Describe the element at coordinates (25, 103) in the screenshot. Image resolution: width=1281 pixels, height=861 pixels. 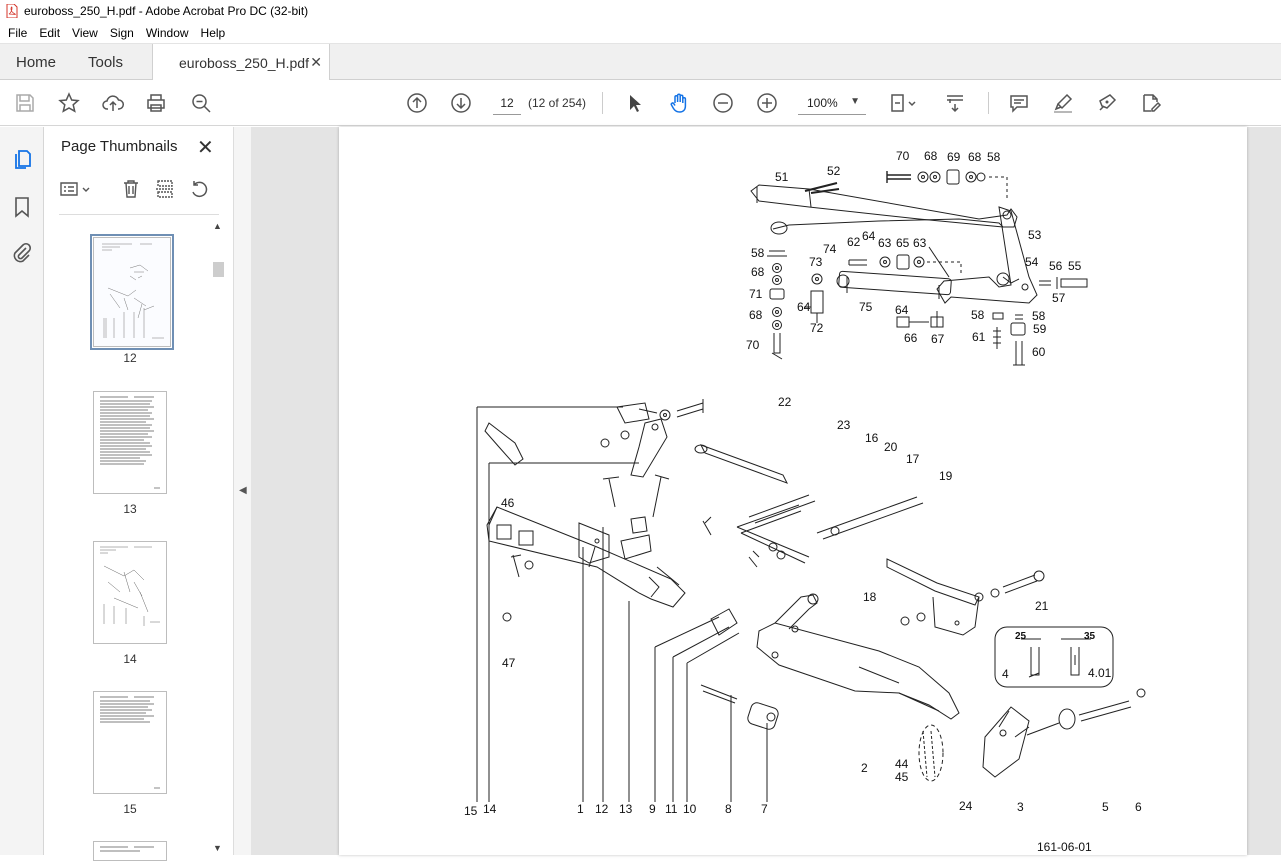
I see `save-icon` at that location.